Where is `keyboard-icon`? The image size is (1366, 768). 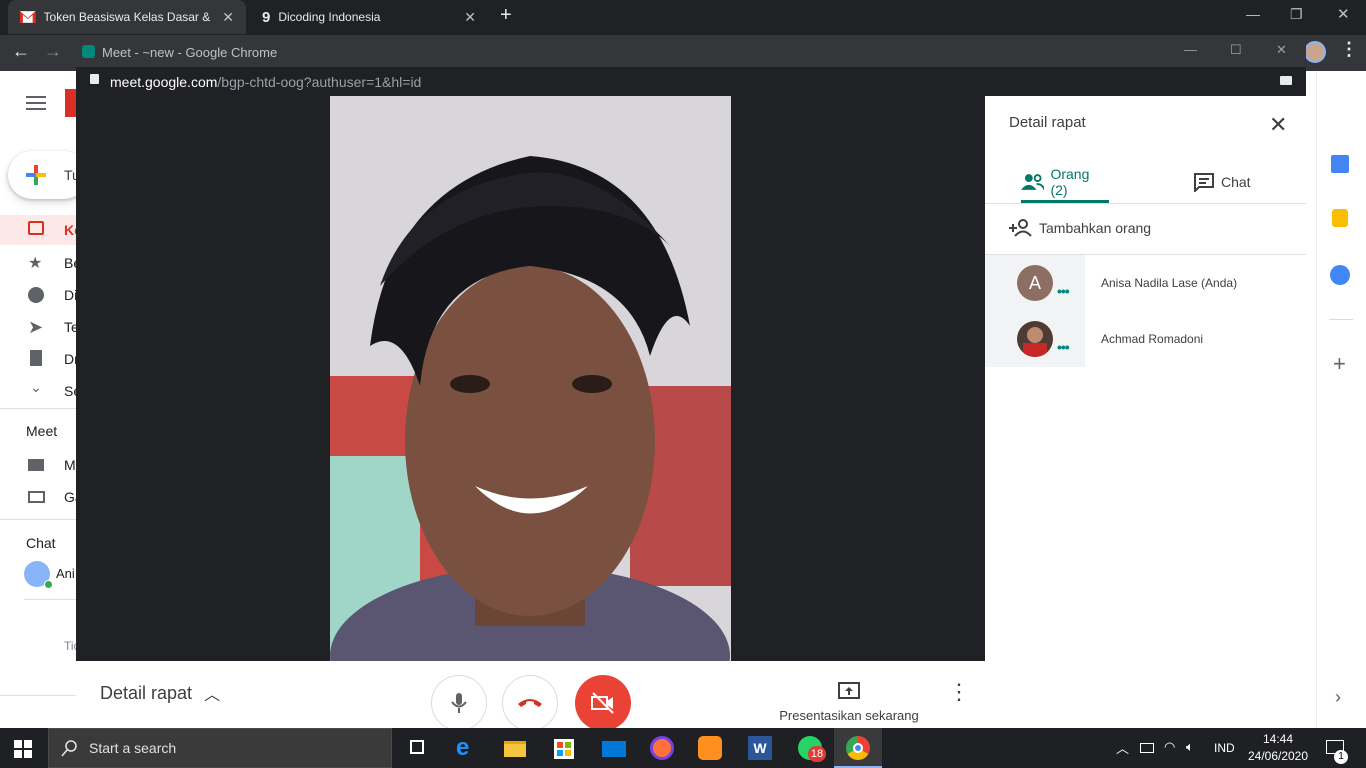
keyboard-icon is located at coordinates (36, 497).